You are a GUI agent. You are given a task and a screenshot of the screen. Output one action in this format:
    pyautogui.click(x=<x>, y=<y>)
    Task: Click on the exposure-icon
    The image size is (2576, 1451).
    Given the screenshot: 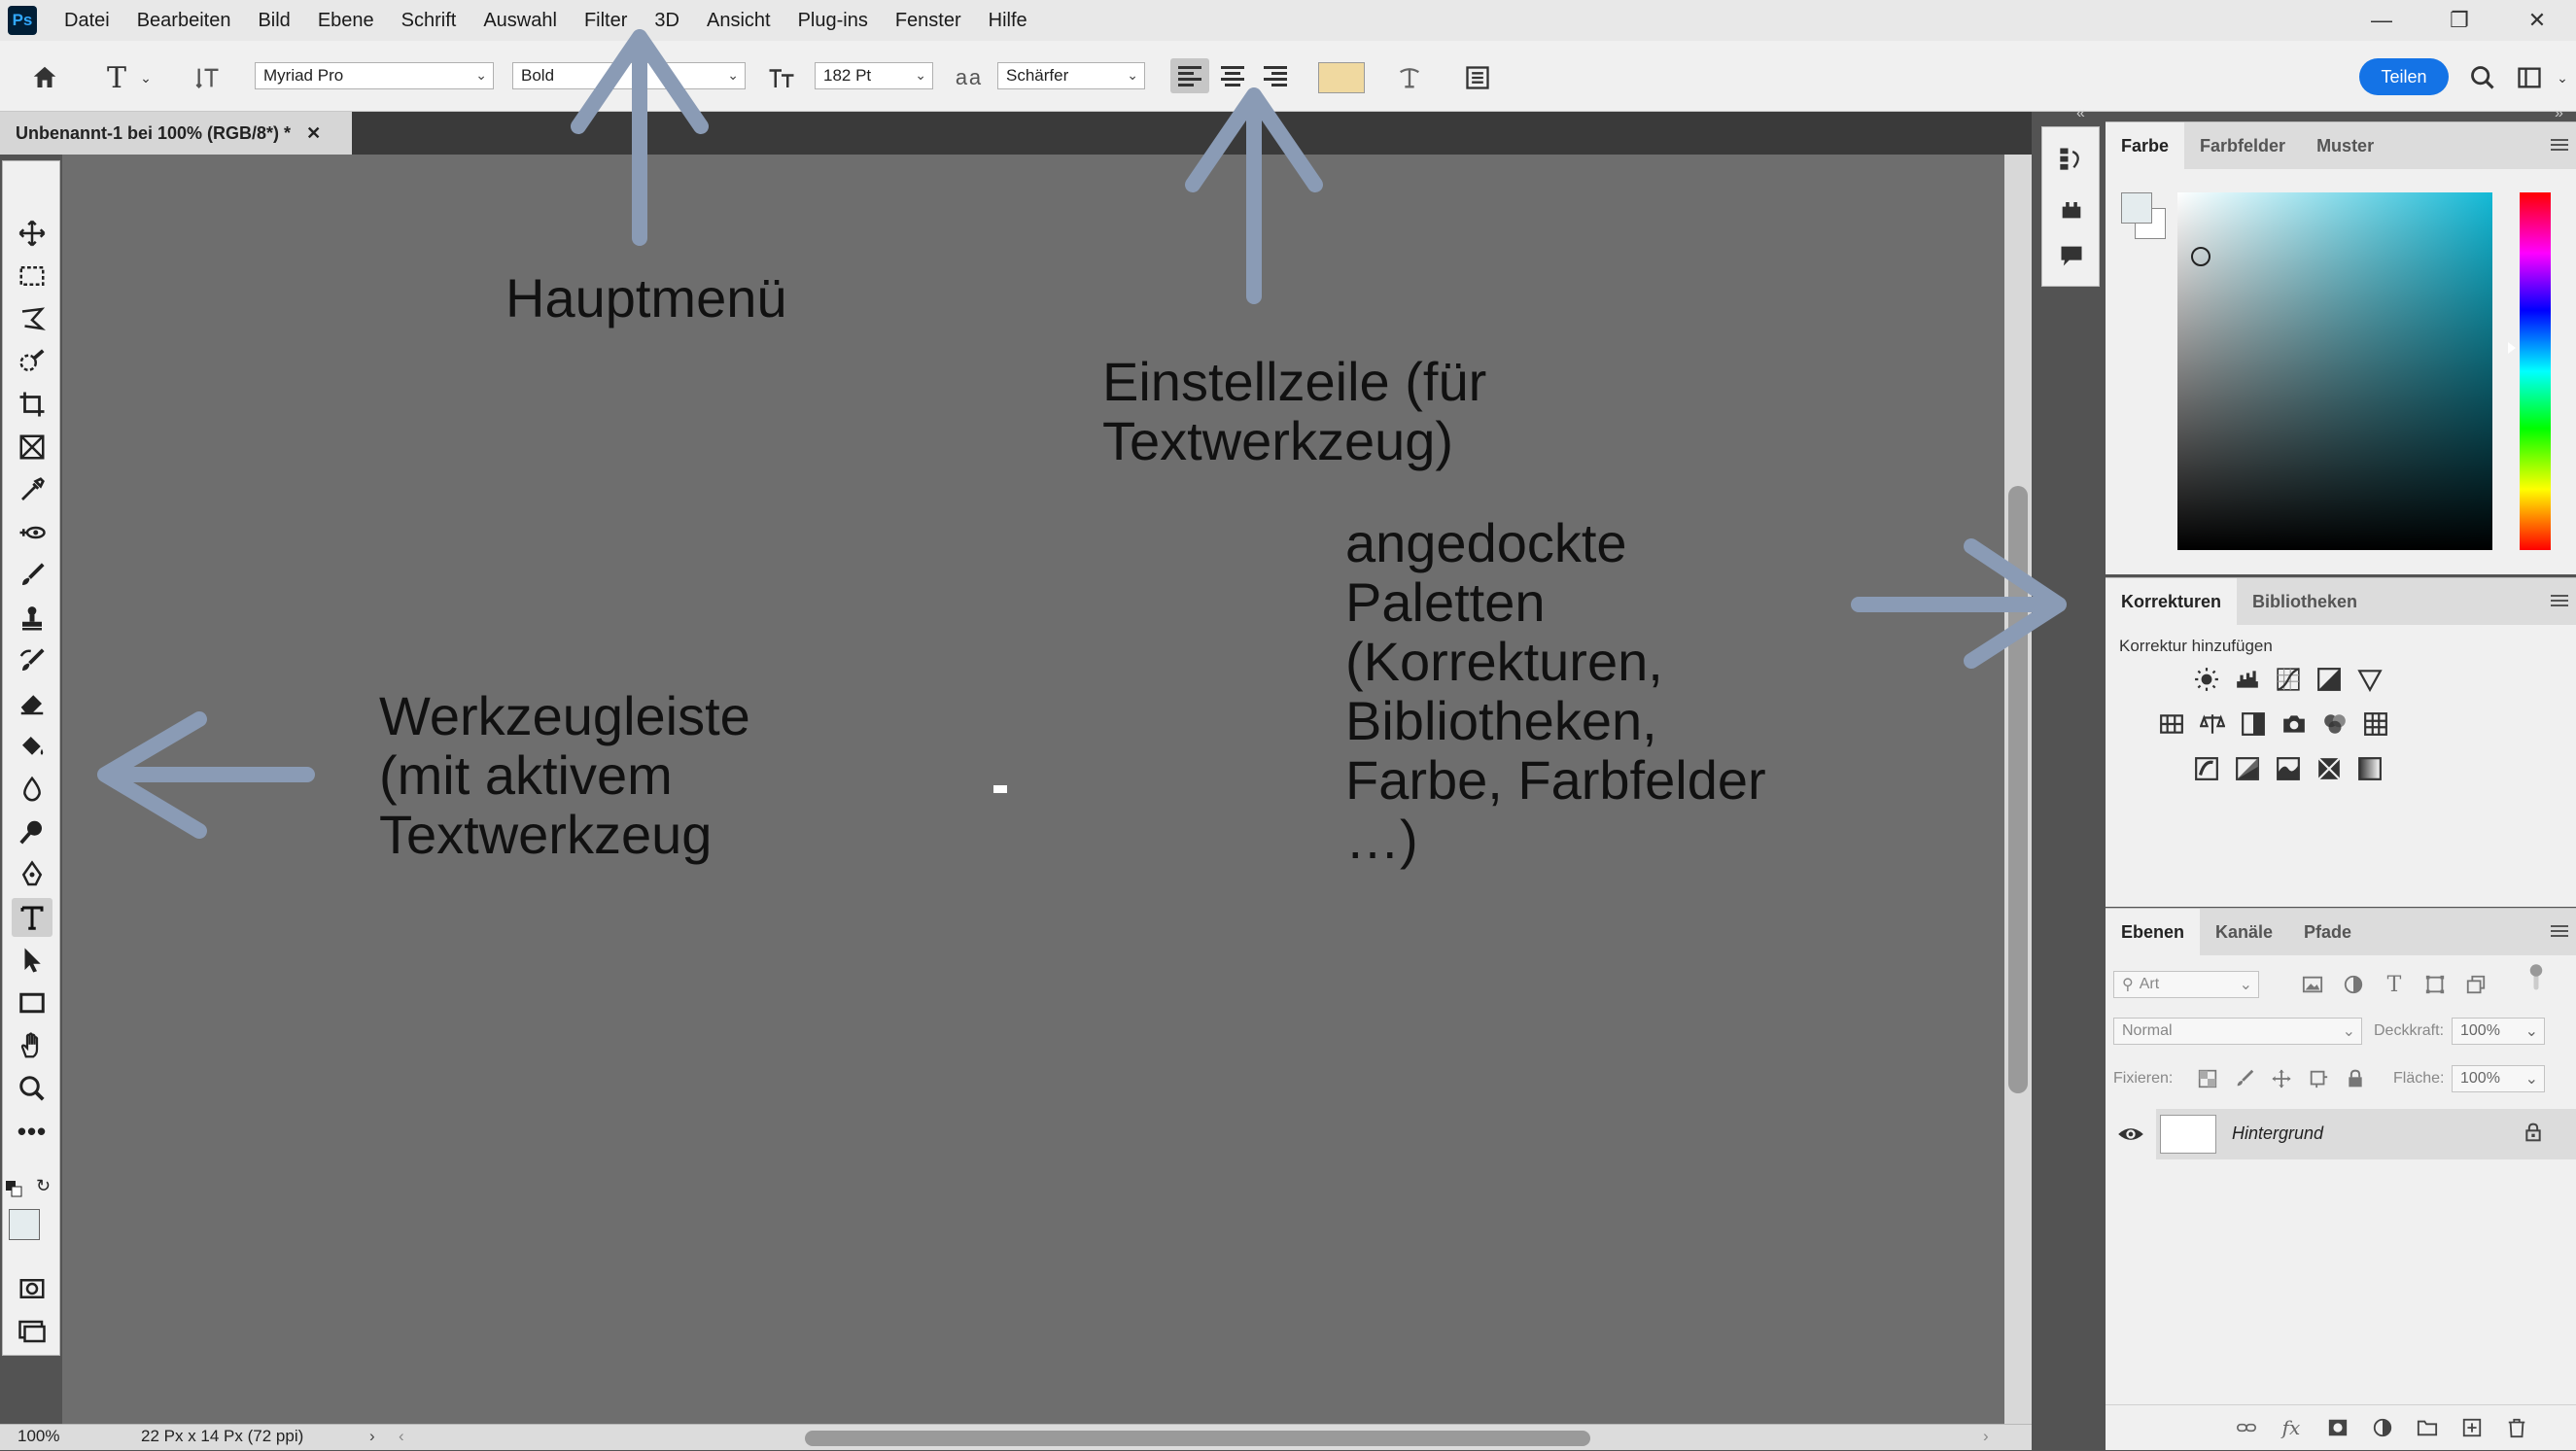 What is the action you would take?
    pyautogui.click(x=2329, y=679)
    